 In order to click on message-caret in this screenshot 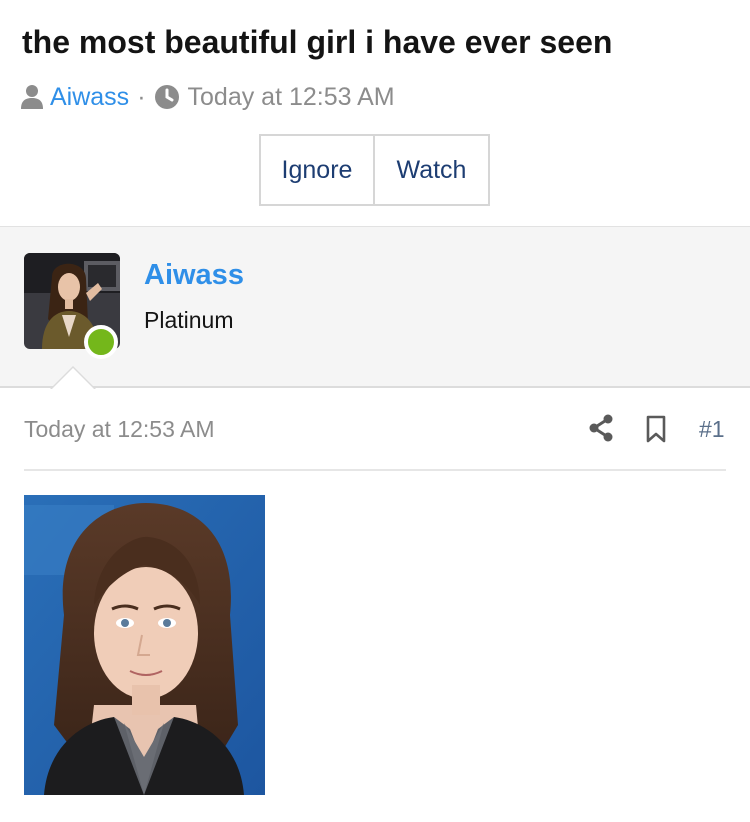, I will do `click(73, 377)`.